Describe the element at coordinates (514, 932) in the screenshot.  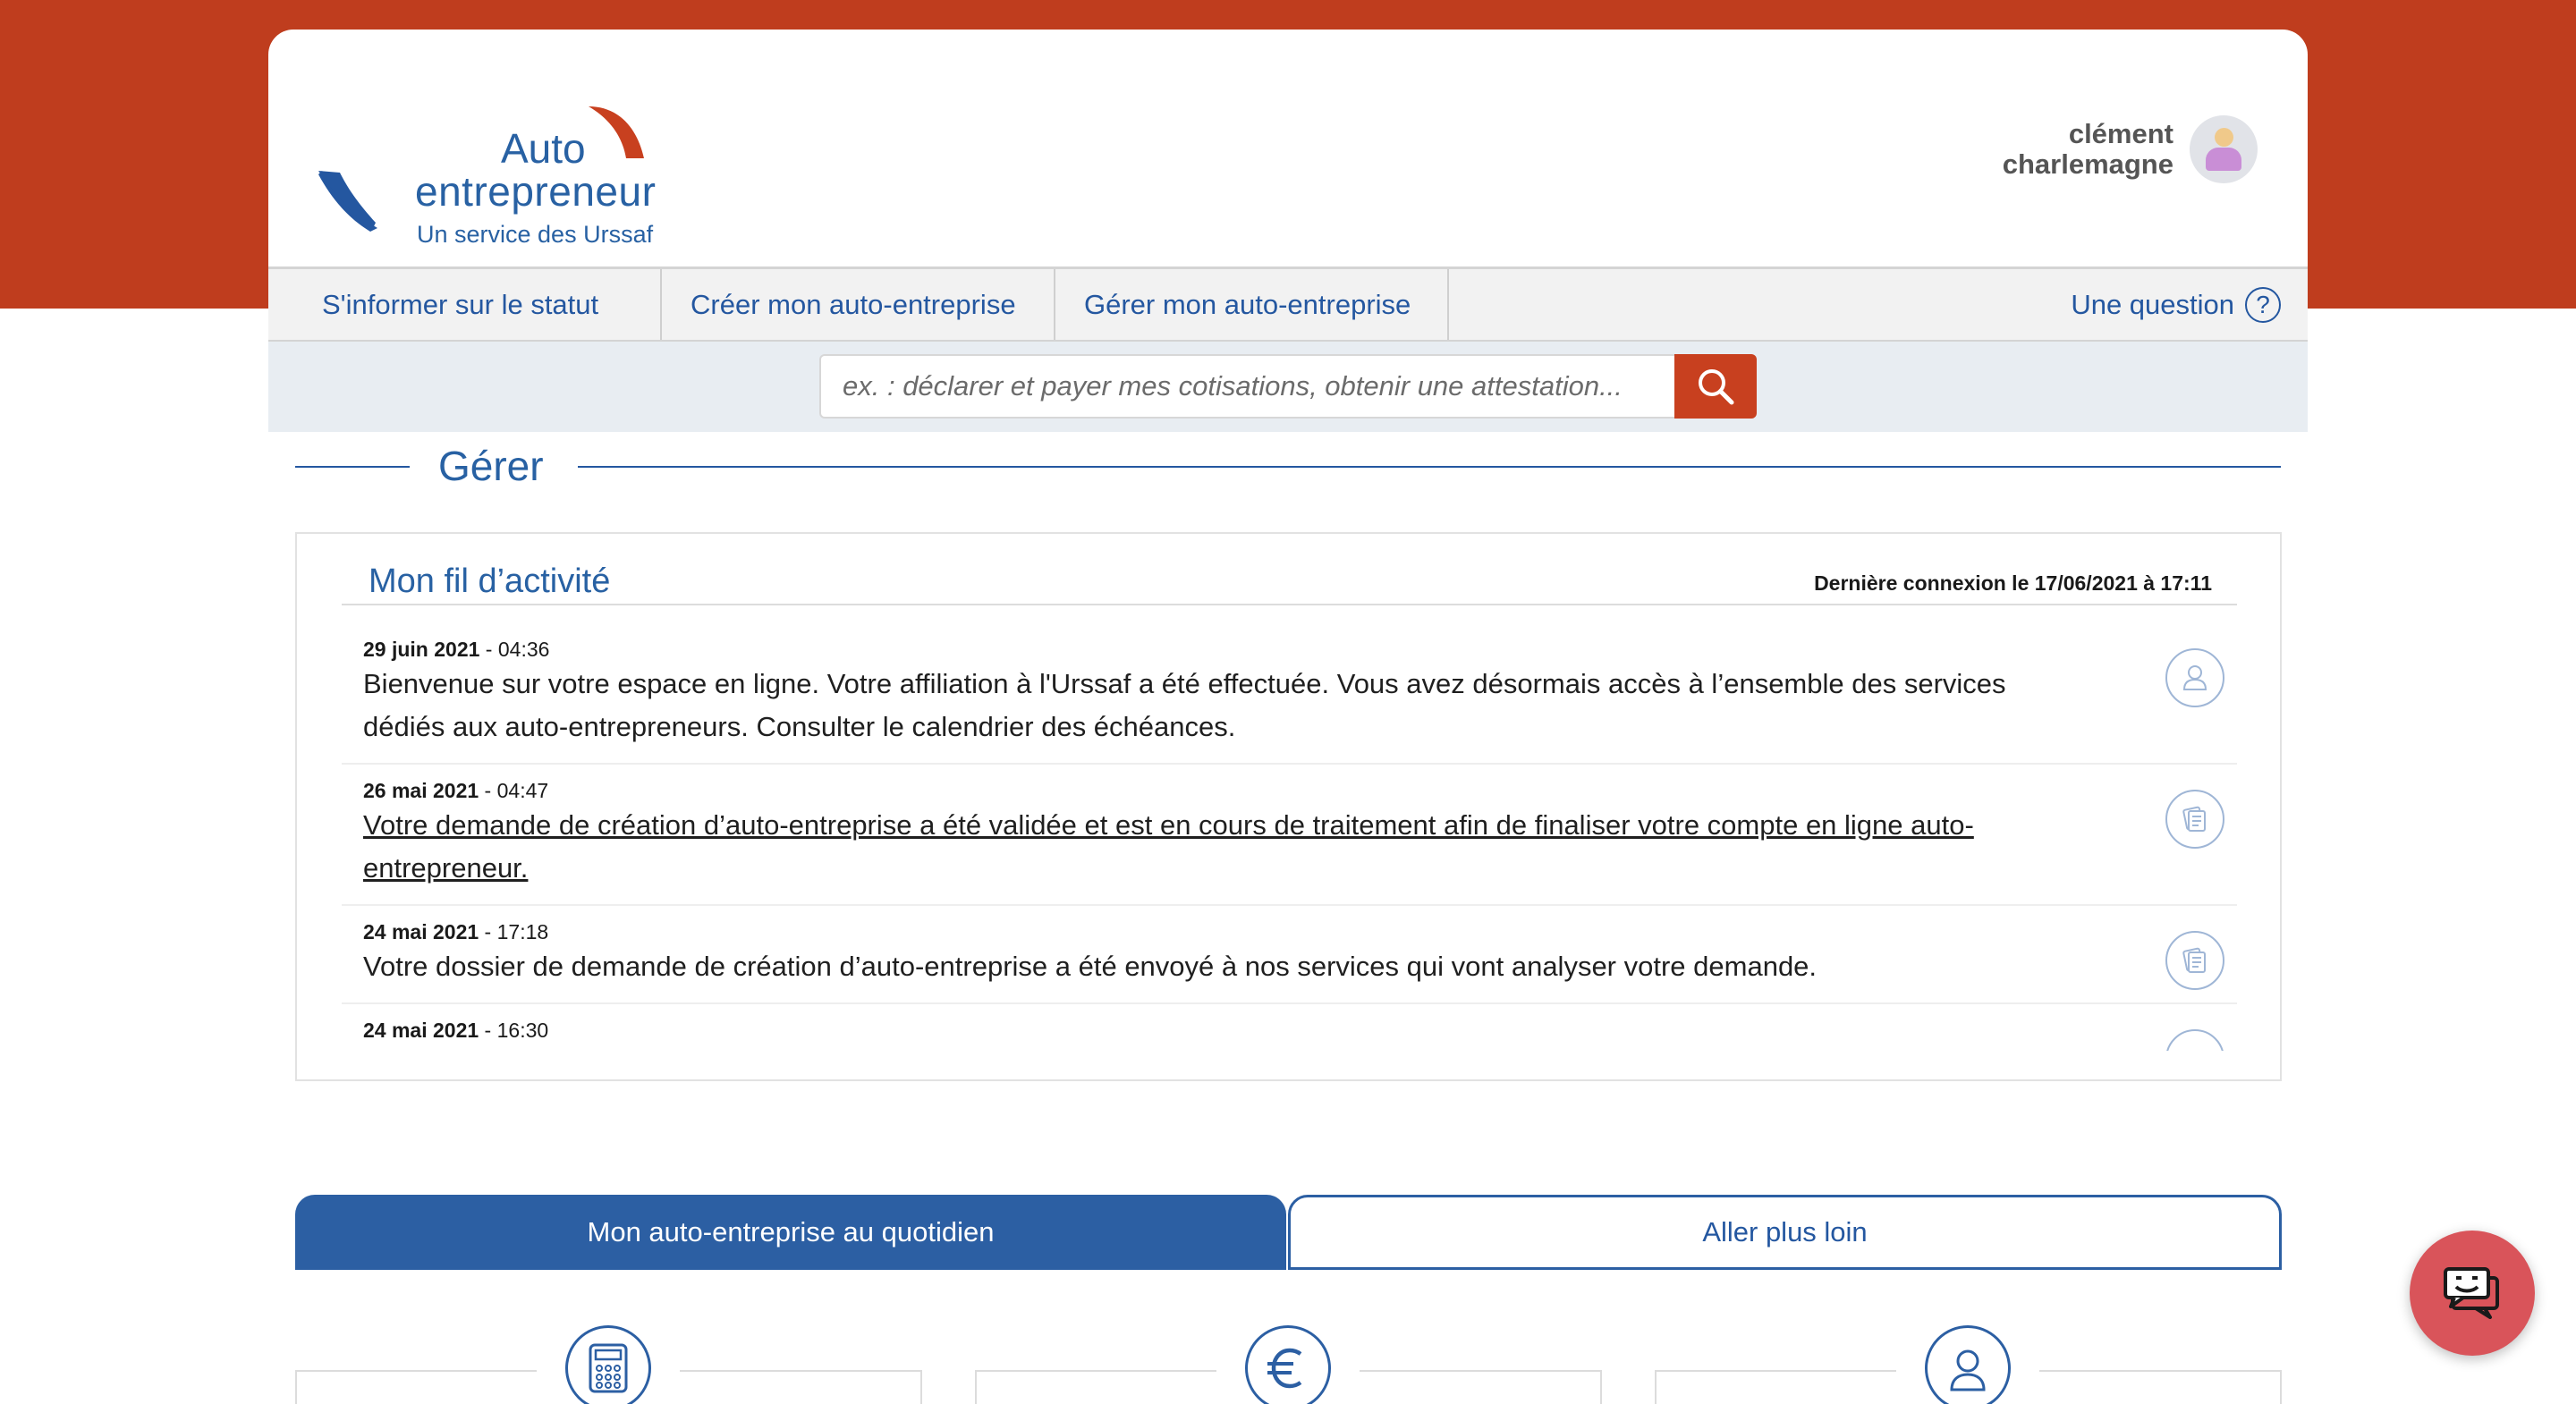
I see `activity-date-time: - 17:18` at that location.